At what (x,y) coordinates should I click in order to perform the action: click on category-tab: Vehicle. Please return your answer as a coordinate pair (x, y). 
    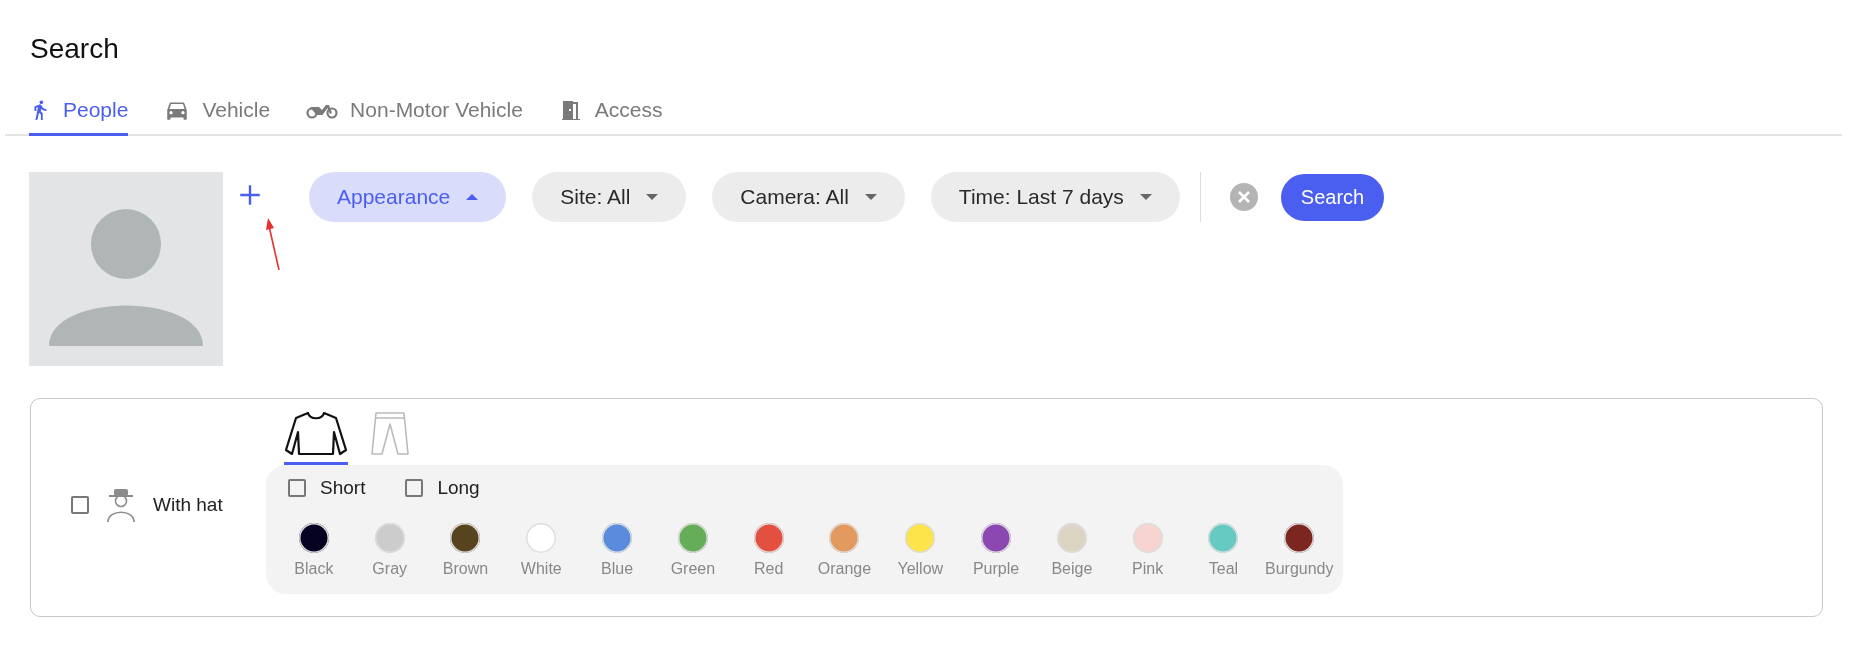
    Looking at the image, I should click on (217, 114).